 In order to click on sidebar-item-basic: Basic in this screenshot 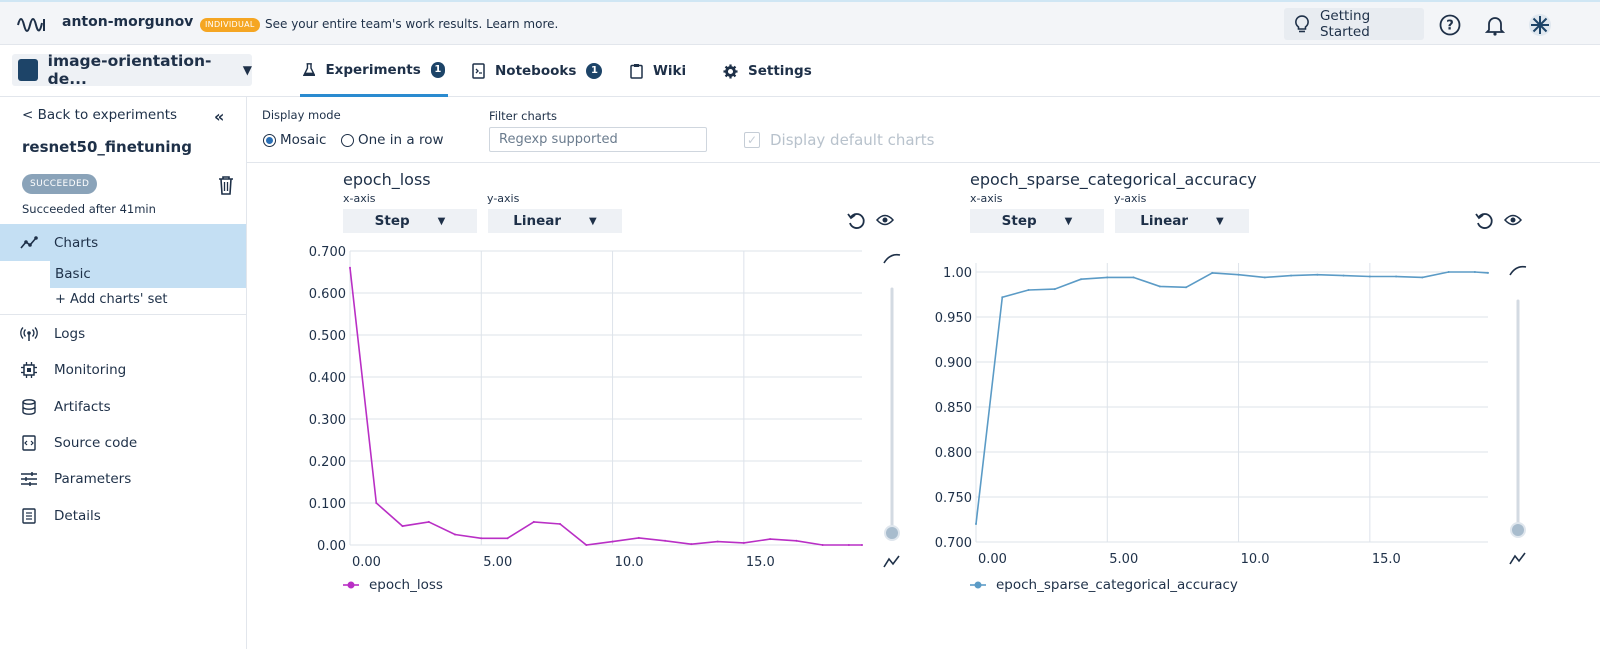, I will do `click(148, 274)`.